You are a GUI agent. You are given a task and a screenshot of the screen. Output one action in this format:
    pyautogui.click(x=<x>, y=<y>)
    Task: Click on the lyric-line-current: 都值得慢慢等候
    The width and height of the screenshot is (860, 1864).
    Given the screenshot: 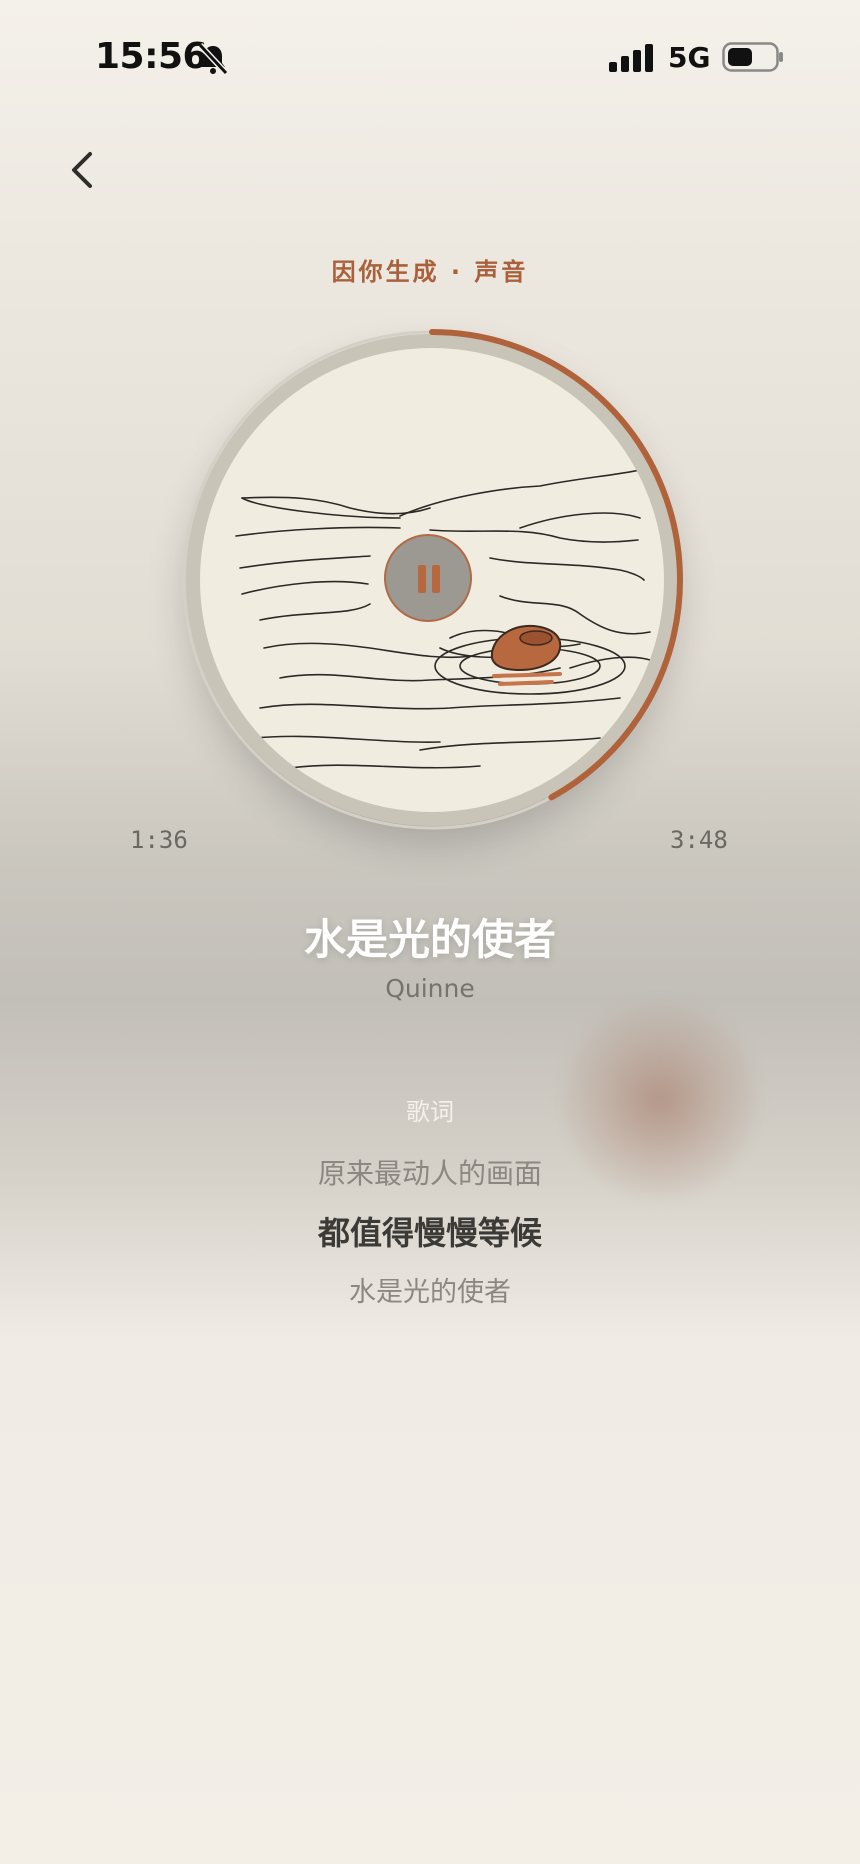 What is the action you would take?
    pyautogui.click(x=429, y=1233)
    